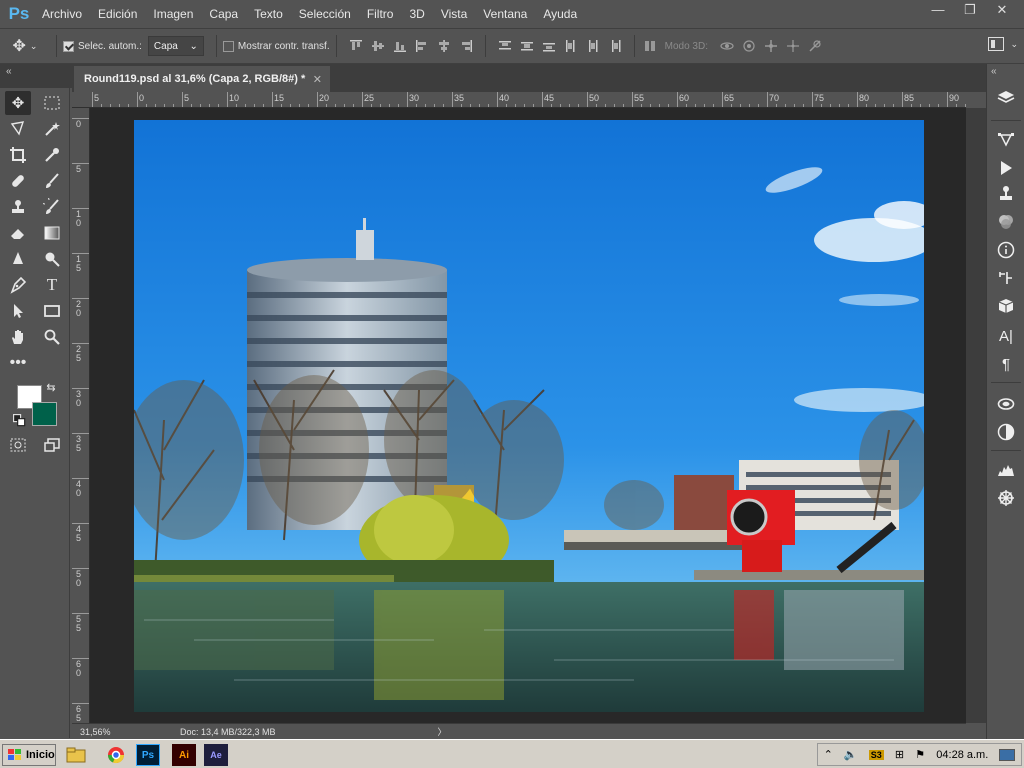  What do you see at coordinates (380, 14) in the screenshot?
I see `menu-filtro: Filtro` at bounding box center [380, 14].